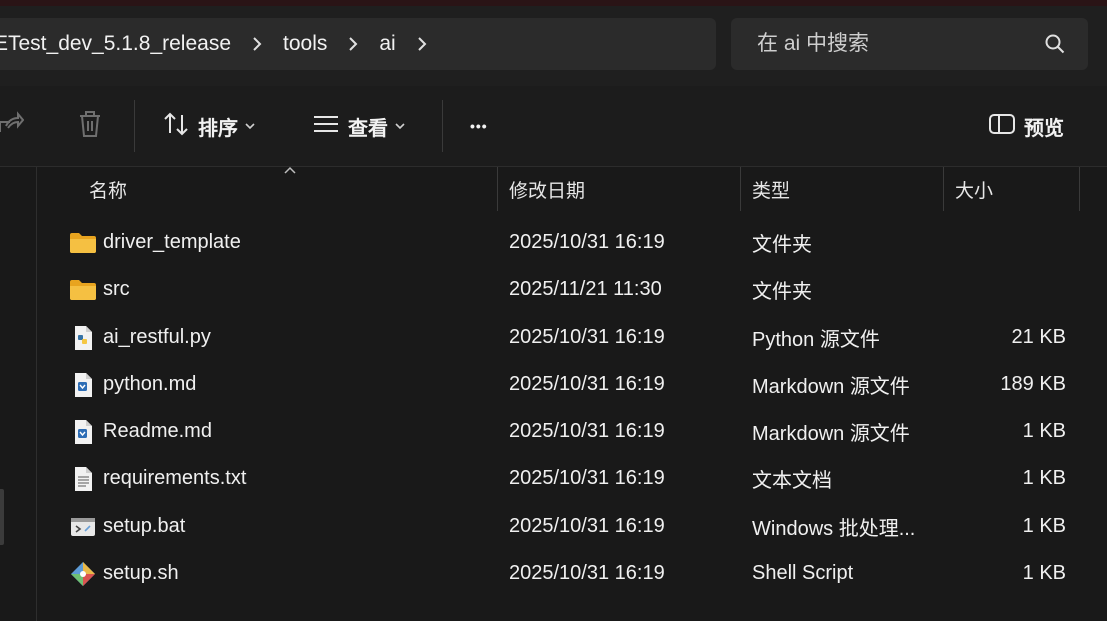 This screenshot has width=1107, height=621. What do you see at coordinates (172, 242) in the screenshot?
I see `file-name: driver_template` at bounding box center [172, 242].